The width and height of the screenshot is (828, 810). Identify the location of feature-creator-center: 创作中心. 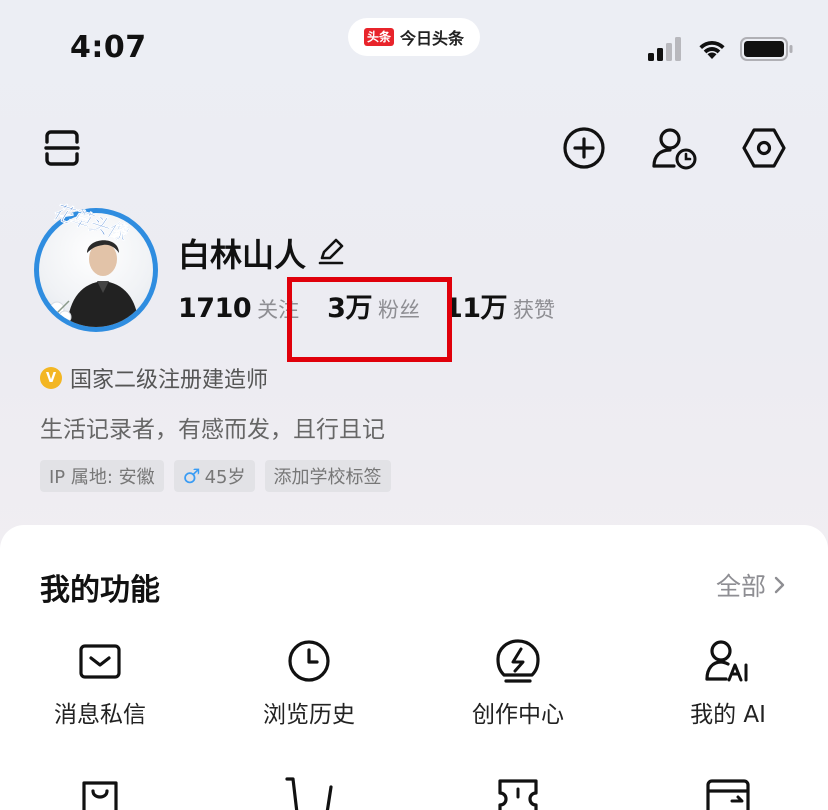
(518, 683).